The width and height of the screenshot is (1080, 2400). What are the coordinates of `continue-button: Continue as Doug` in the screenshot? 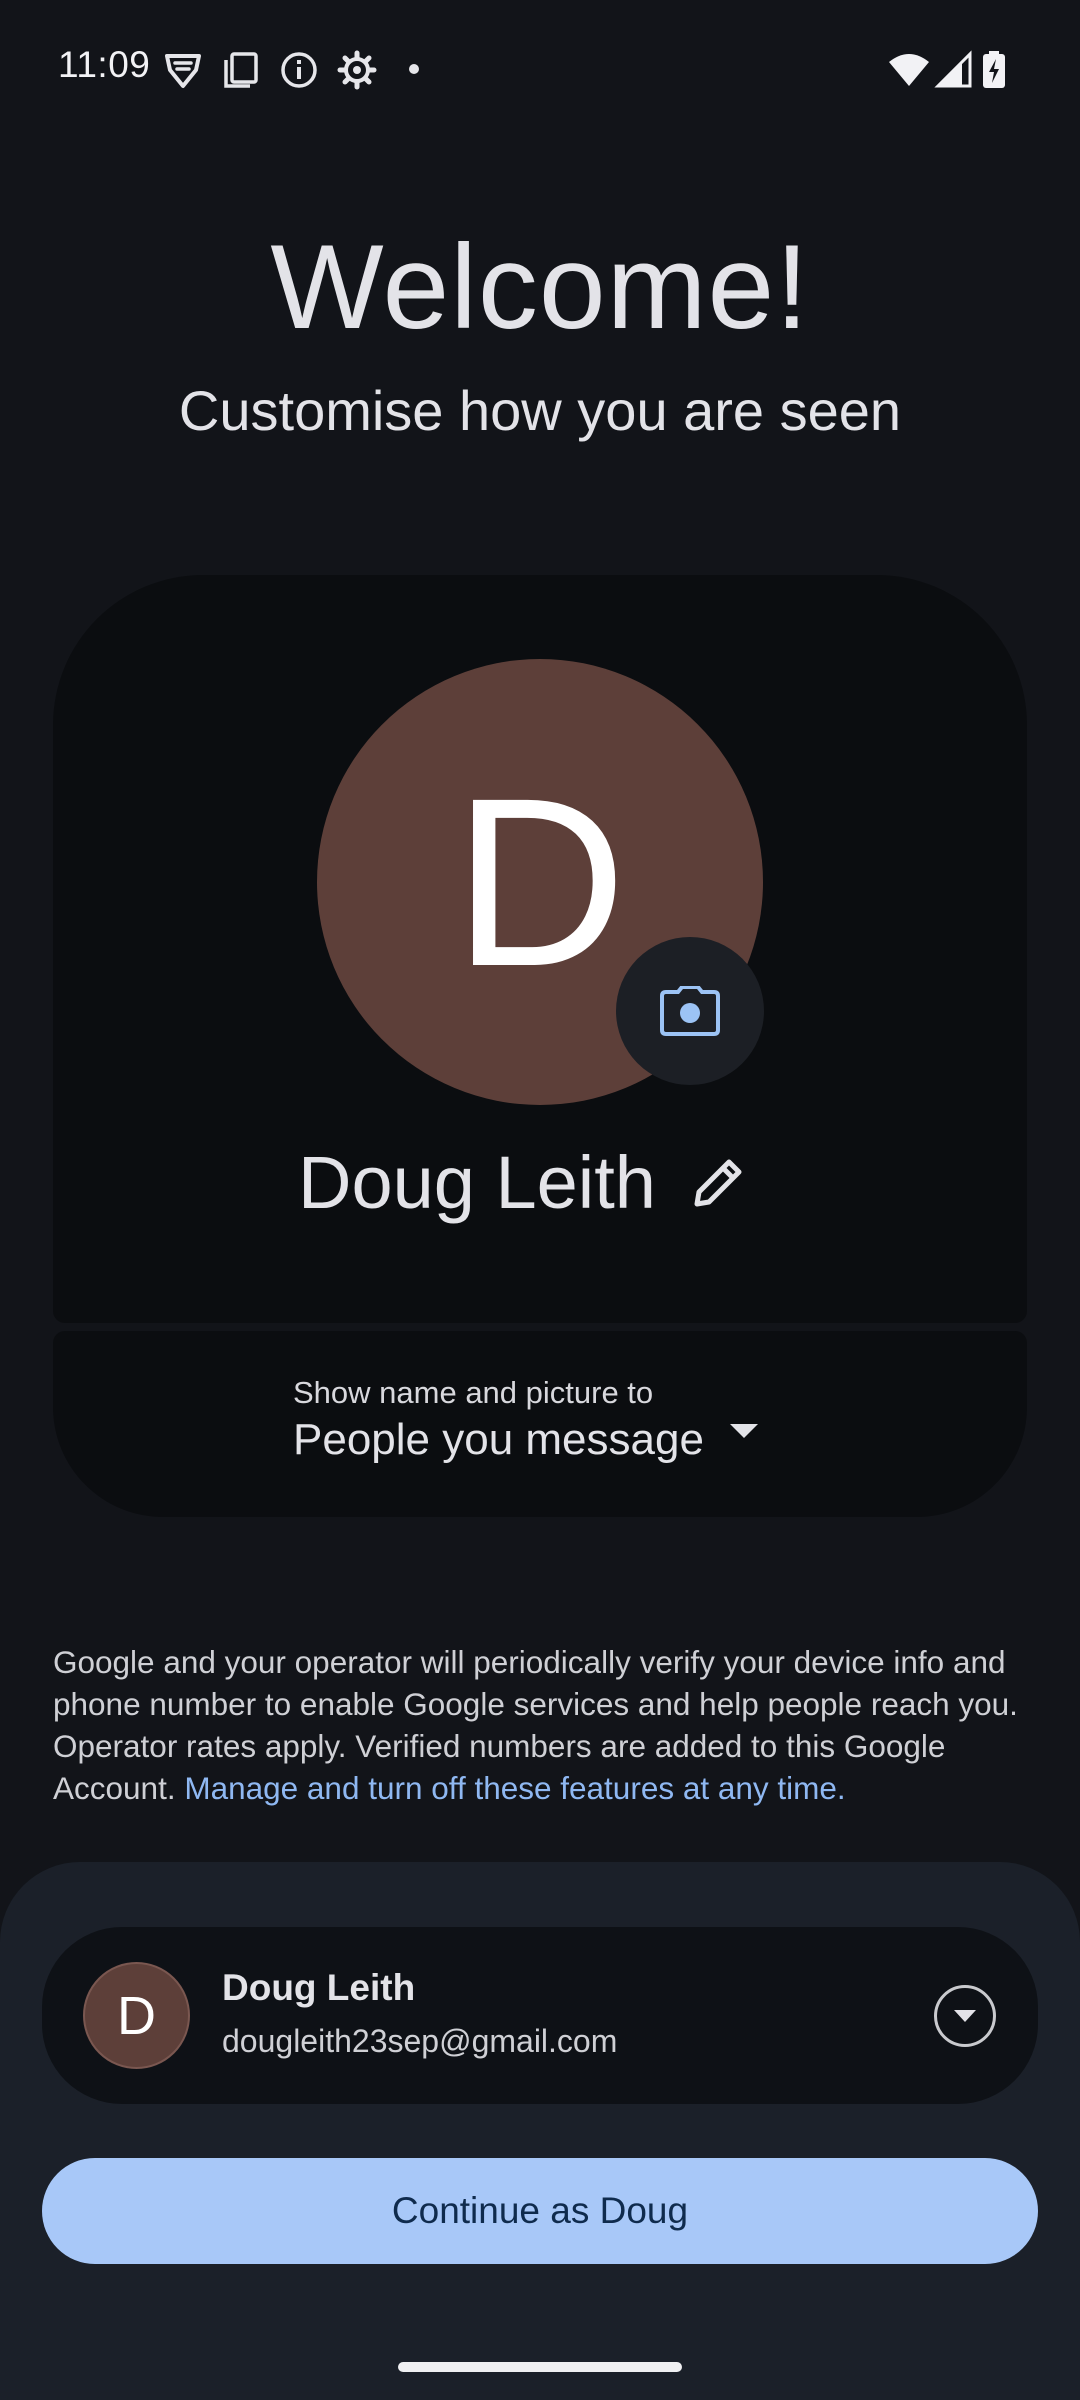 It's located at (540, 2211).